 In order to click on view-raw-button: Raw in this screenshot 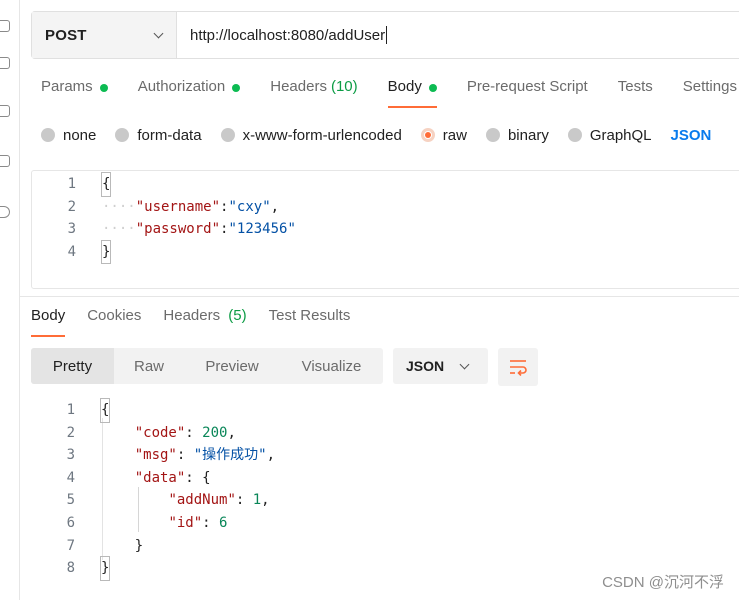, I will do `click(149, 366)`.